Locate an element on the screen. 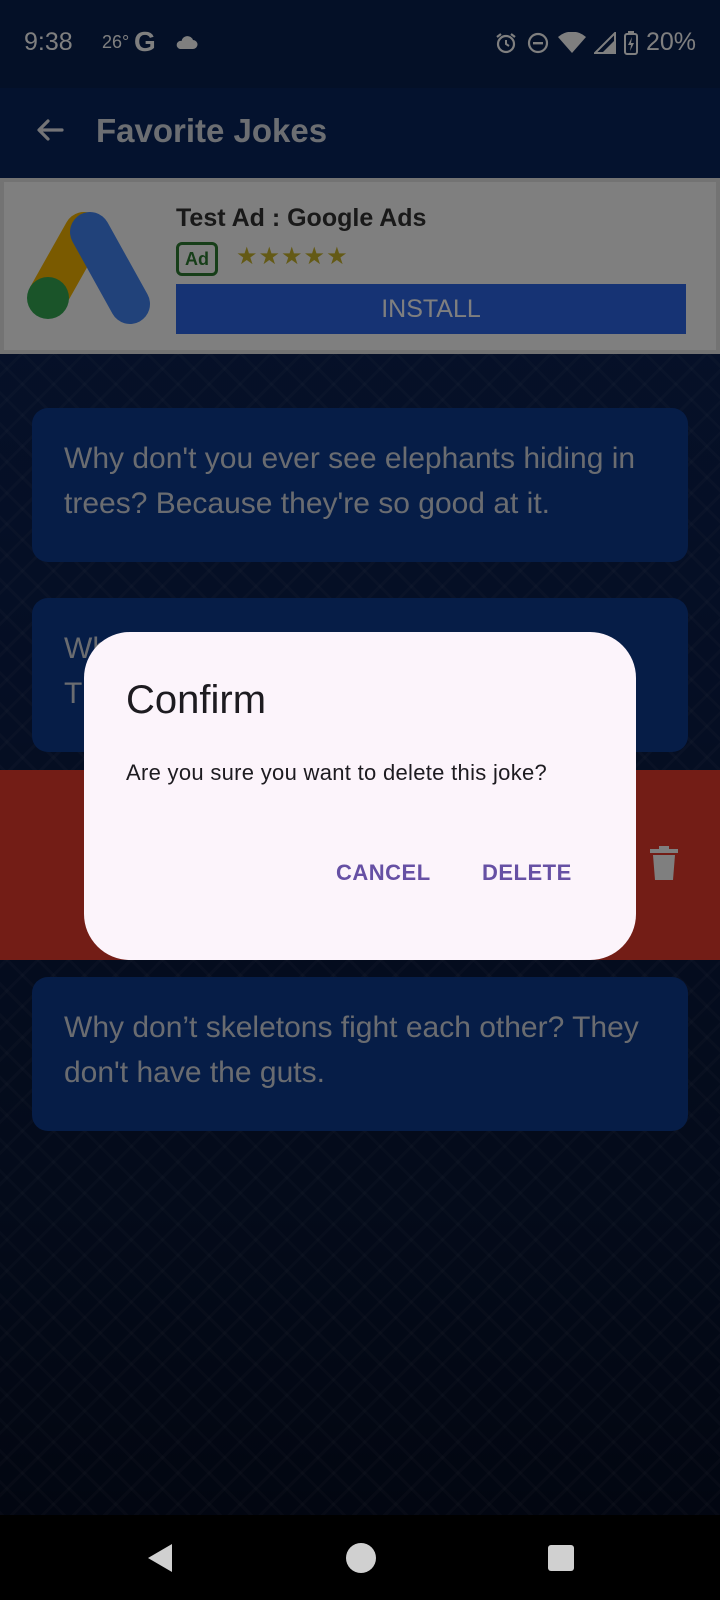  nav-recents-icon is located at coordinates (561, 1558).